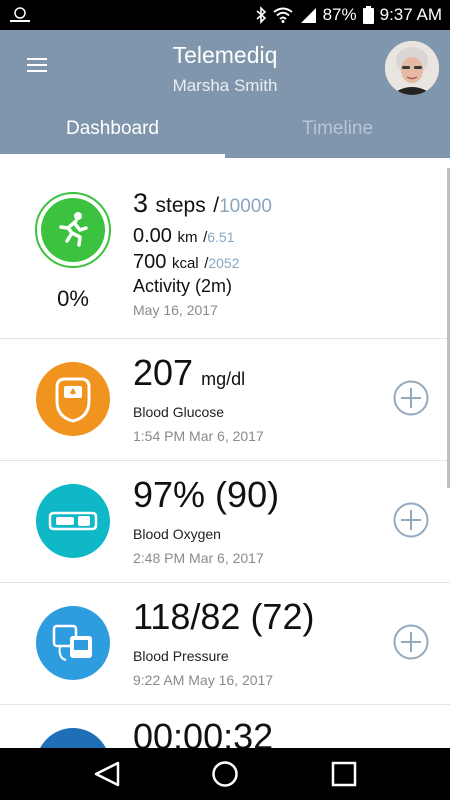  What do you see at coordinates (73, 738) in the screenshot?
I see `timer-icon-circle` at bounding box center [73, 738].